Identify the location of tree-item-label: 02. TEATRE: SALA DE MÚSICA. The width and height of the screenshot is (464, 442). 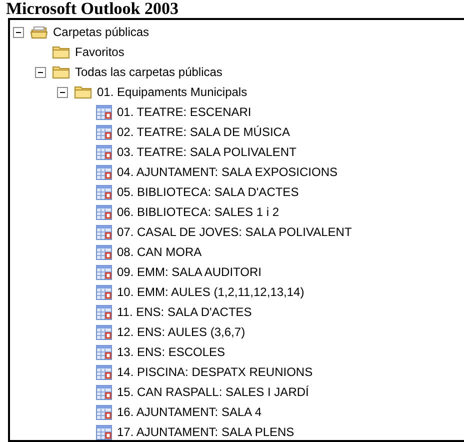
(203, 132).